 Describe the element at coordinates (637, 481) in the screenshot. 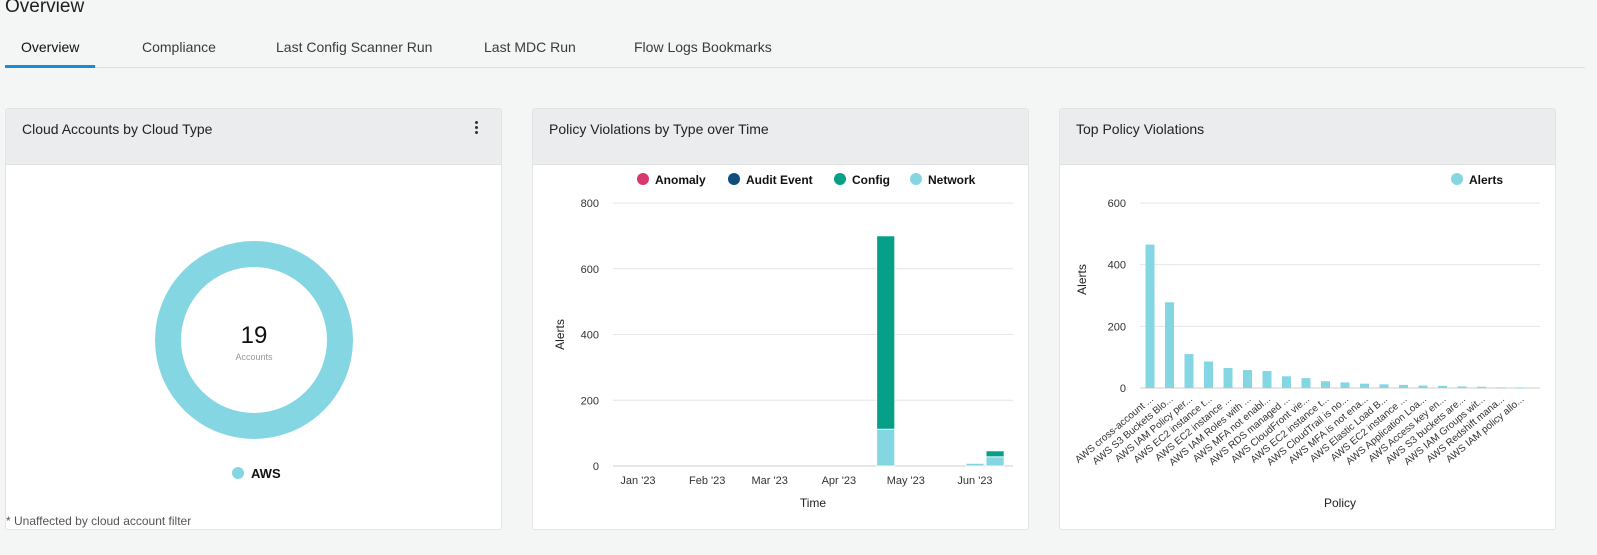

I see `x-tick-label: Jan '23` at that location.